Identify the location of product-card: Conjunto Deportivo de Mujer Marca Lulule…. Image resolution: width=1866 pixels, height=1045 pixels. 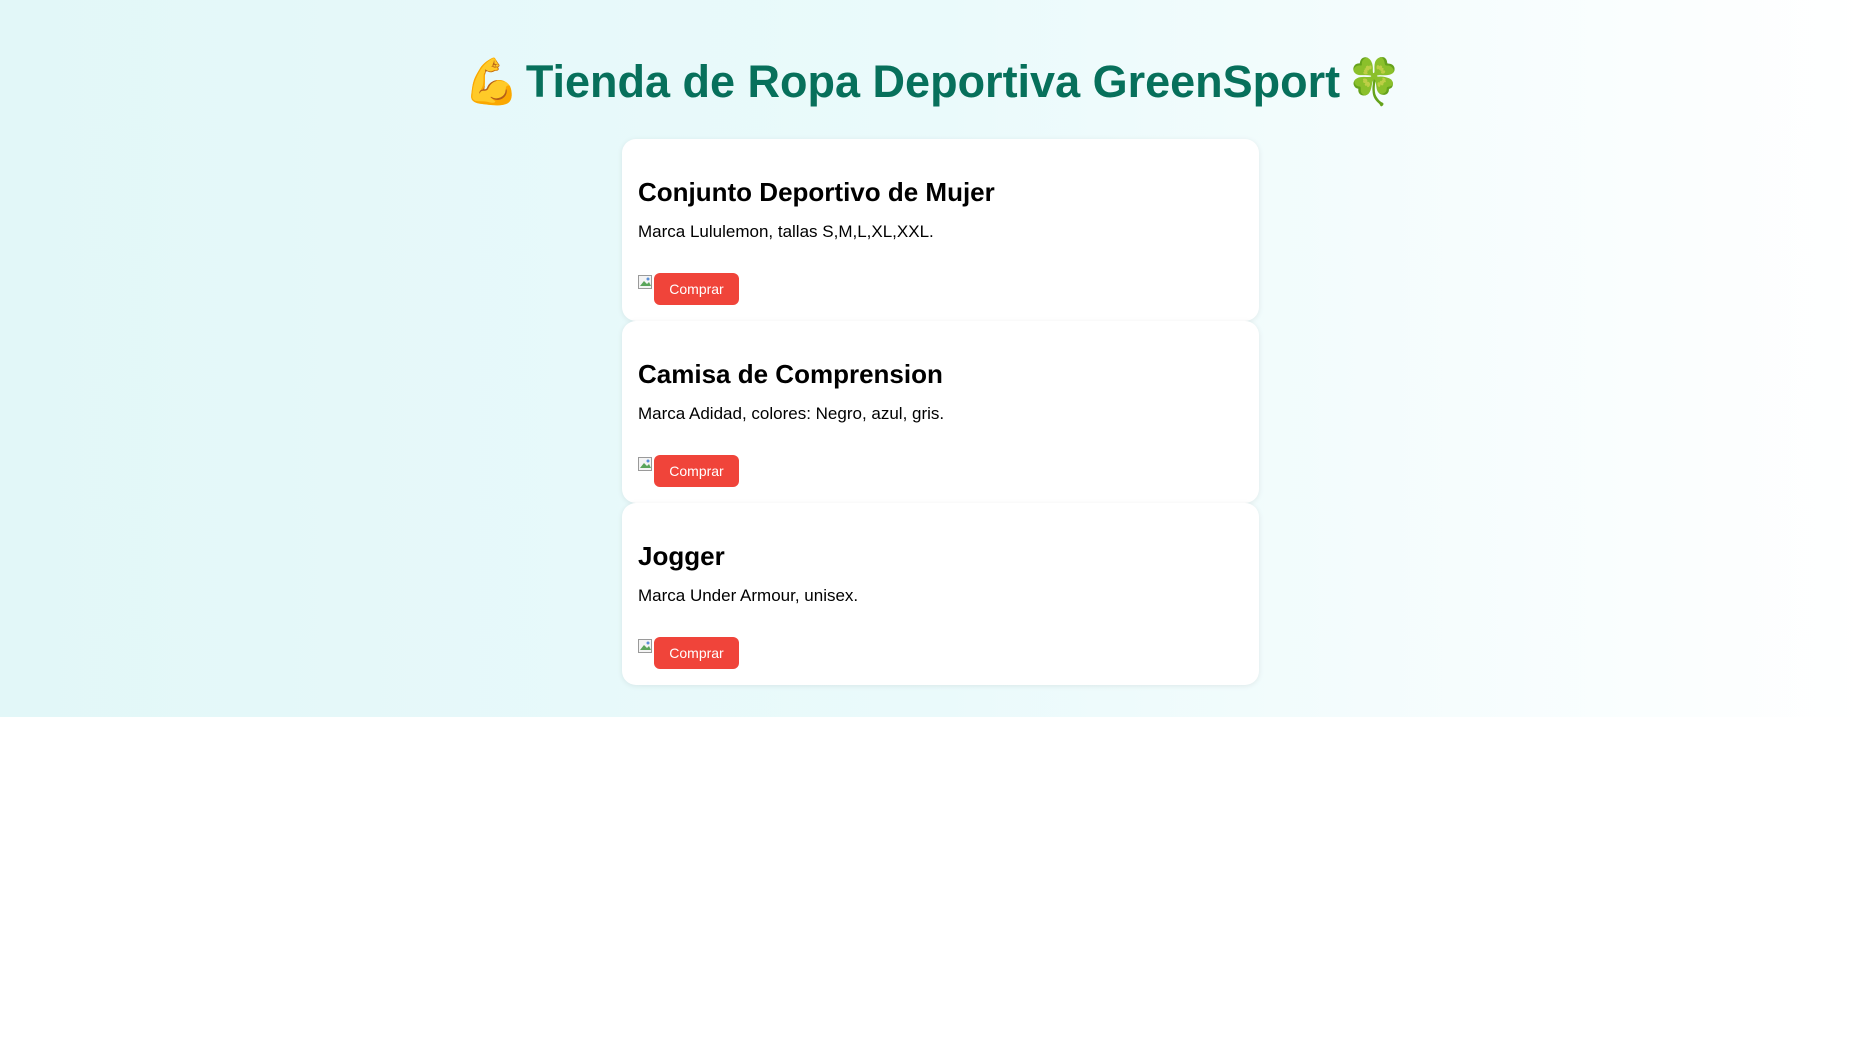
(940, 230).